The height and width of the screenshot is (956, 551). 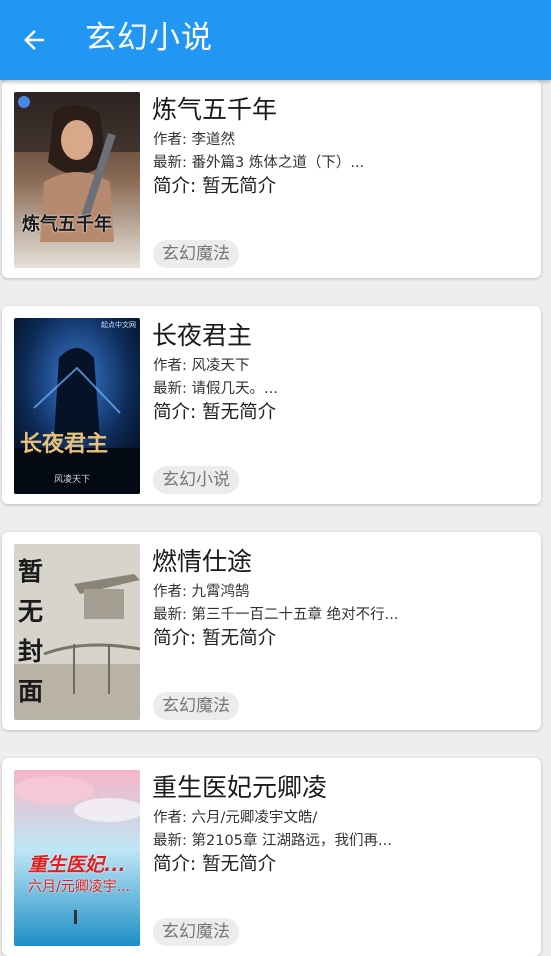 What do you see at coordinates (215, 109) in the screenshot?
I see `book-title: 炼气五千年` at bounding box center [215, 109].